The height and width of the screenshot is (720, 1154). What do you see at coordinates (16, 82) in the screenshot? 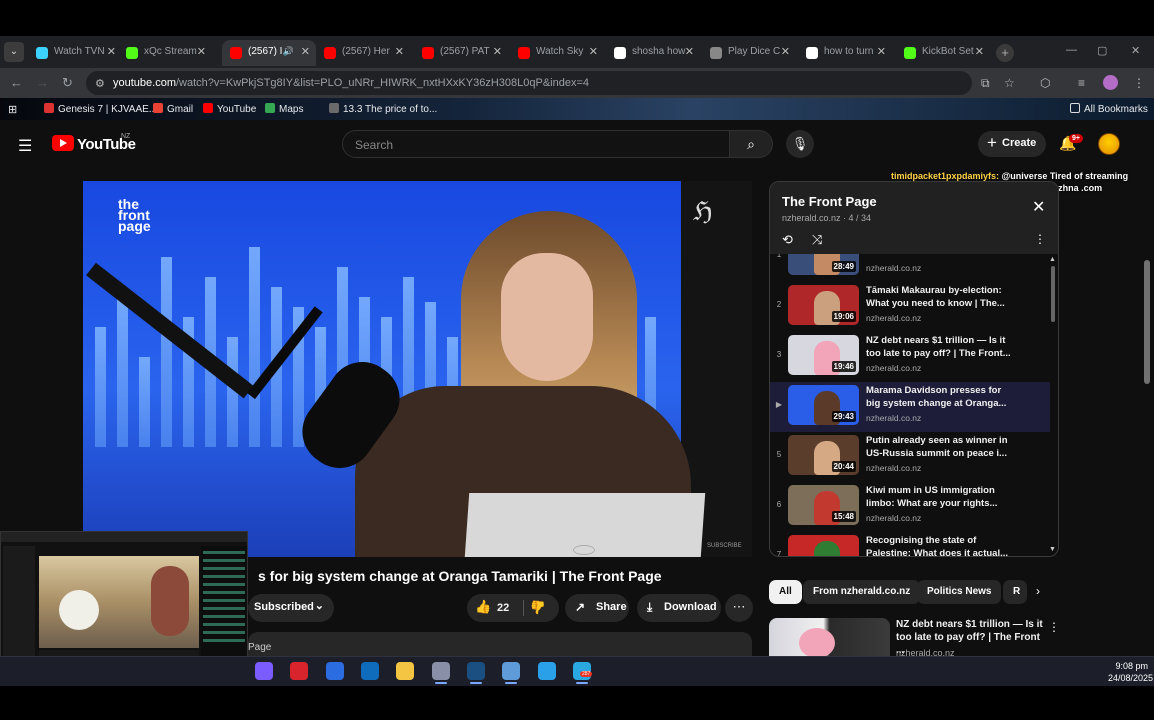
I see `back-icon: ←` at bounding box center [16, 82].